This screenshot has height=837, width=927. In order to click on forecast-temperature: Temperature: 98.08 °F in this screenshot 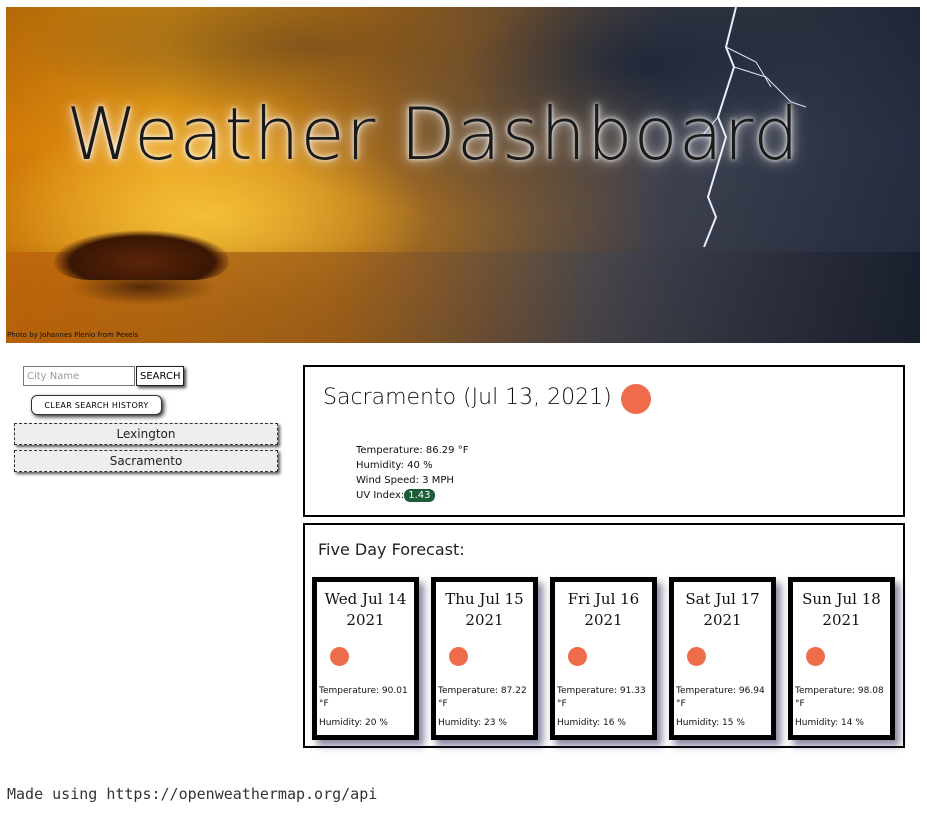, I will do `click(839, 697)`.